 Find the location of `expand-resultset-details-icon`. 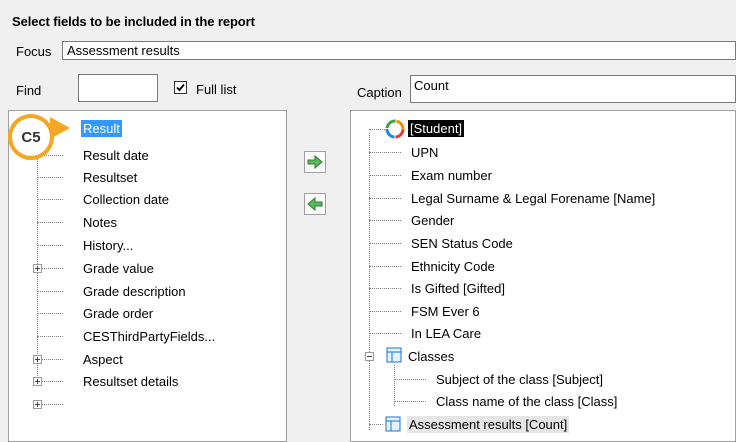

expand-resultset-details-icon is located at coordinates (37, 404).